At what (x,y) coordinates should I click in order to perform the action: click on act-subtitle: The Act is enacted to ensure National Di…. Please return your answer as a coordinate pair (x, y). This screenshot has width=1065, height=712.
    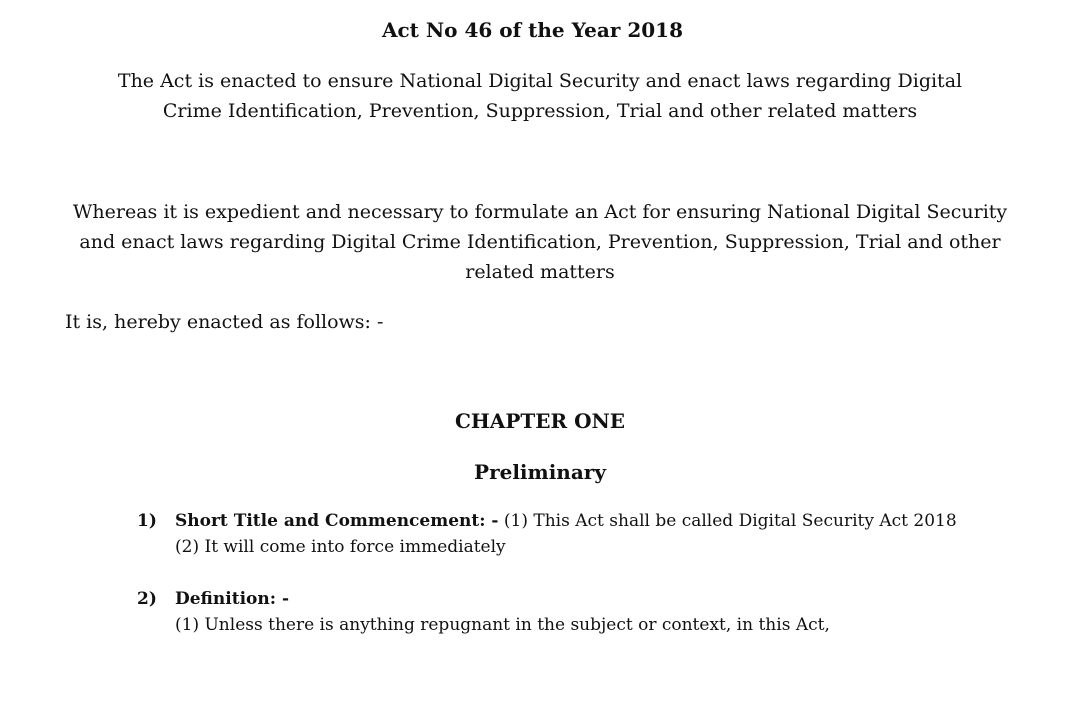
    Looking at the image, I should click on (540, 96).